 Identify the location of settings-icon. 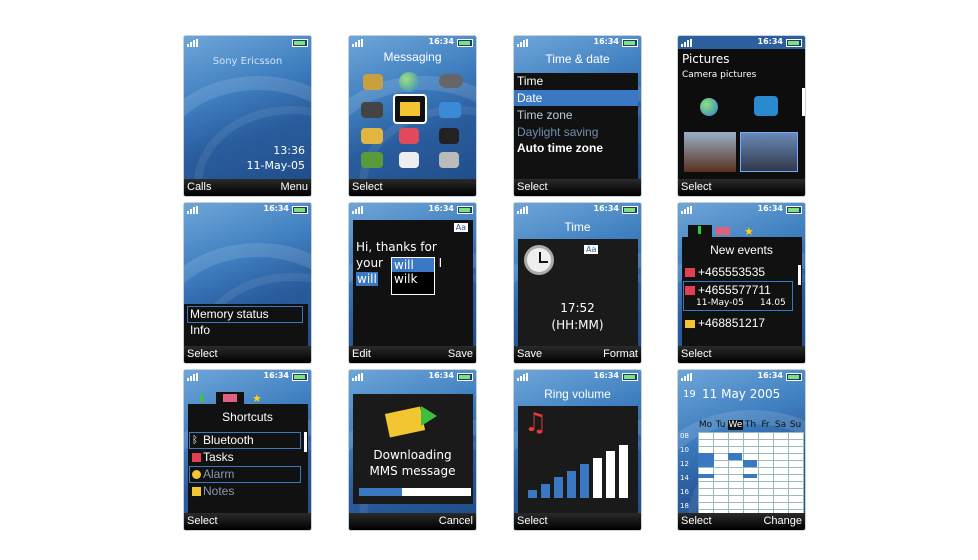
(449, 160).